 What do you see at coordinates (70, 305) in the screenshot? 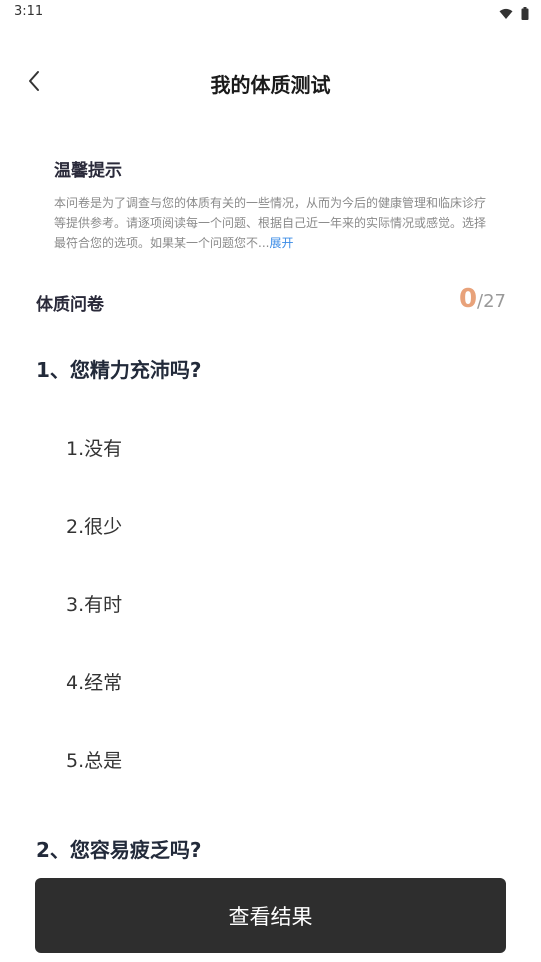
I see `questionnaire-label: 体质问卷` at bounding box center [70, 305].